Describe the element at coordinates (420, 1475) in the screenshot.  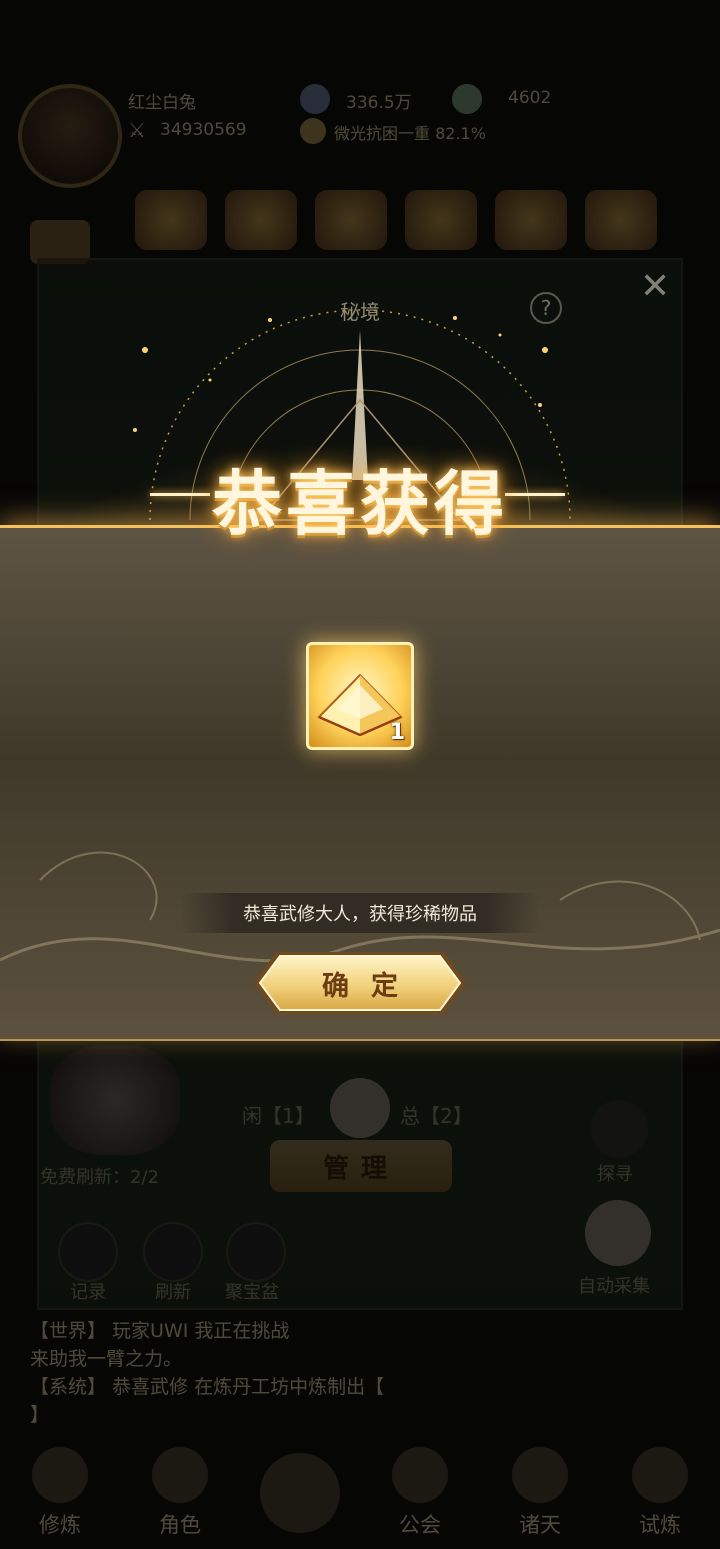
I see `guild-icon` at that location.